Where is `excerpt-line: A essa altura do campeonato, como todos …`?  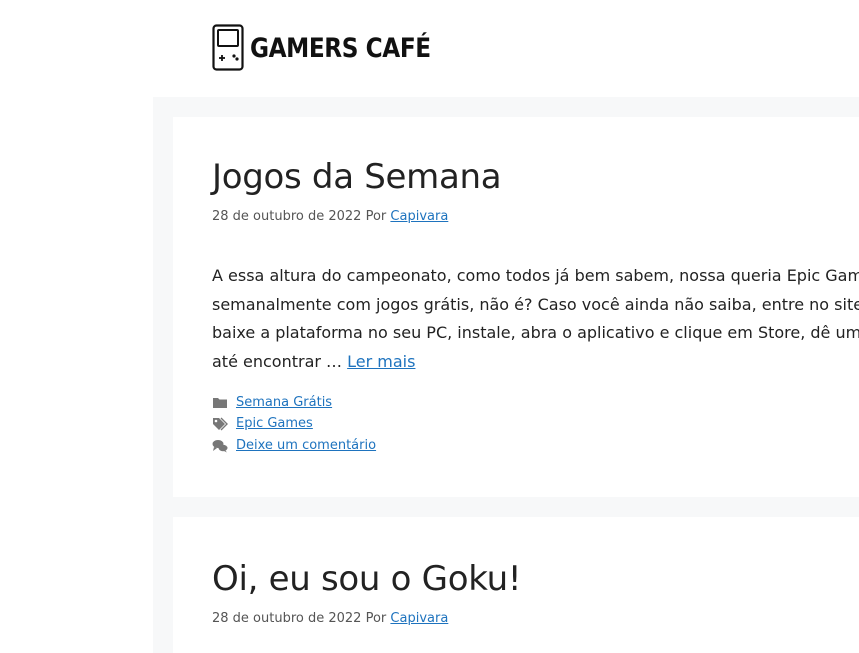 excerpt-line: A essa altura do campeonato, como todos … is located at coordinates (535, 275).